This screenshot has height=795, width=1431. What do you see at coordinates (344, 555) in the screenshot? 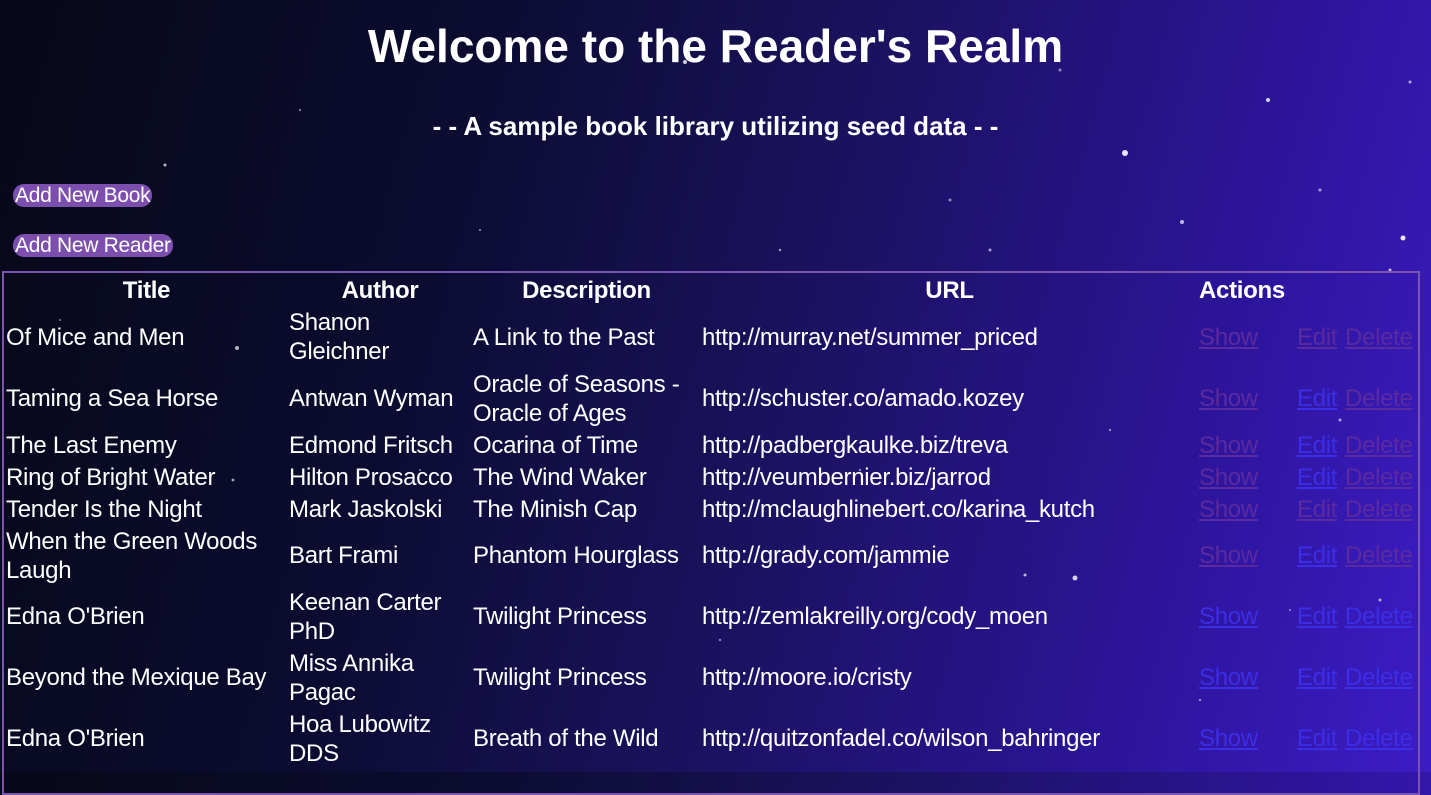
I see `author-cell: Bart Frami` at bounding box center [344, 555].